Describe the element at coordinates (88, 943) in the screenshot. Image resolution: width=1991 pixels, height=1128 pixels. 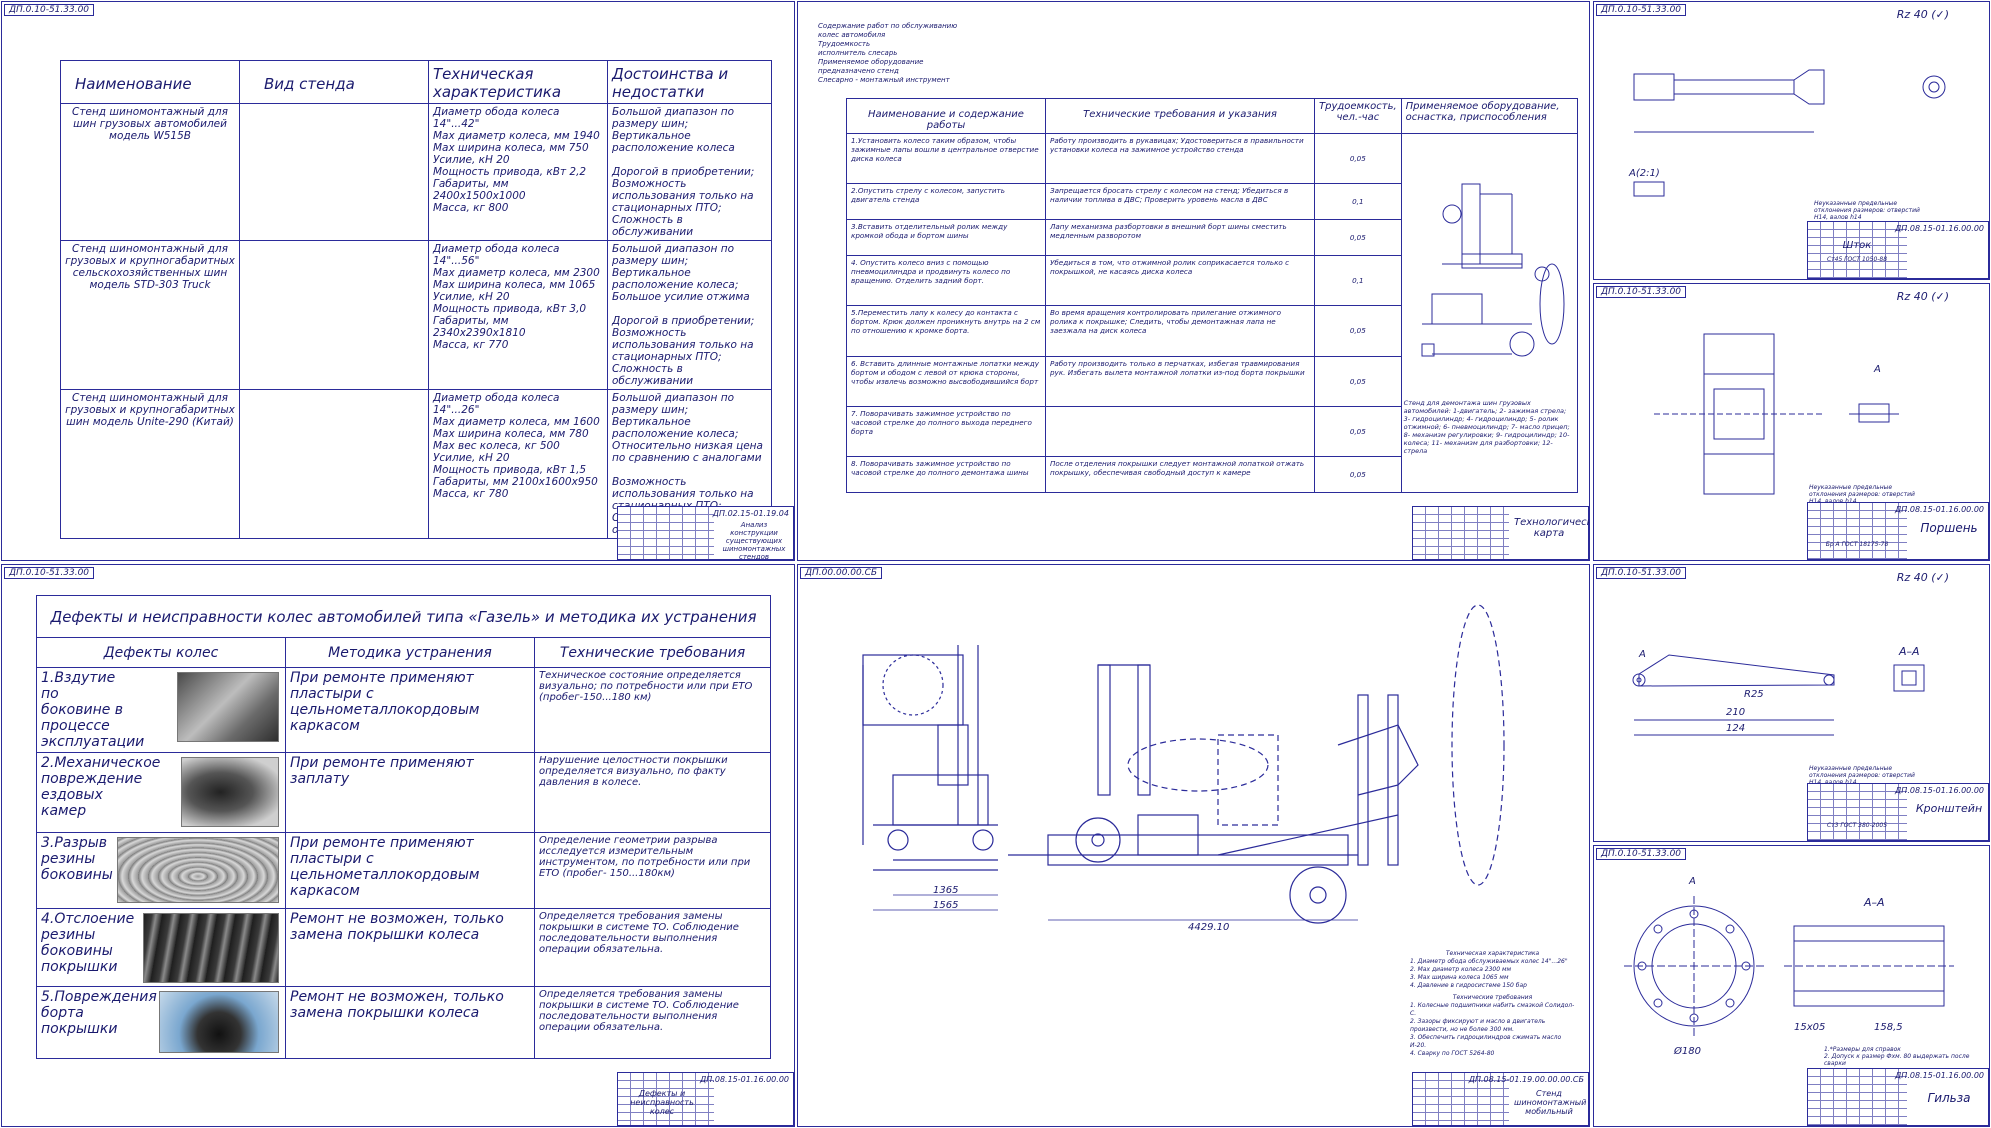
I see `defect-name: 4.Отслоение резины боковины покрышки` at that location.